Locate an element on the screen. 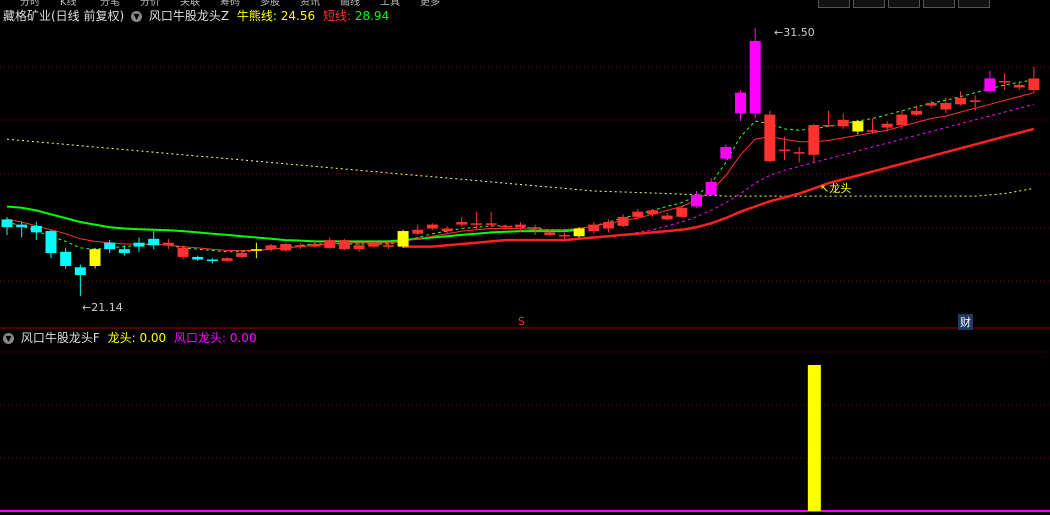 This screenshot has width=1050, height=515. short-line-label: 短线: is located at coordinates (337, 16).